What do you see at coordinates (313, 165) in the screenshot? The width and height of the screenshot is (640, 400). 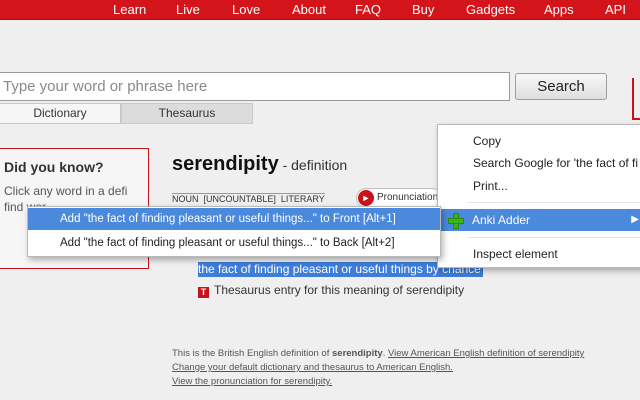 I see `definition-suffix: - definition` at bounding box center [313, 165].